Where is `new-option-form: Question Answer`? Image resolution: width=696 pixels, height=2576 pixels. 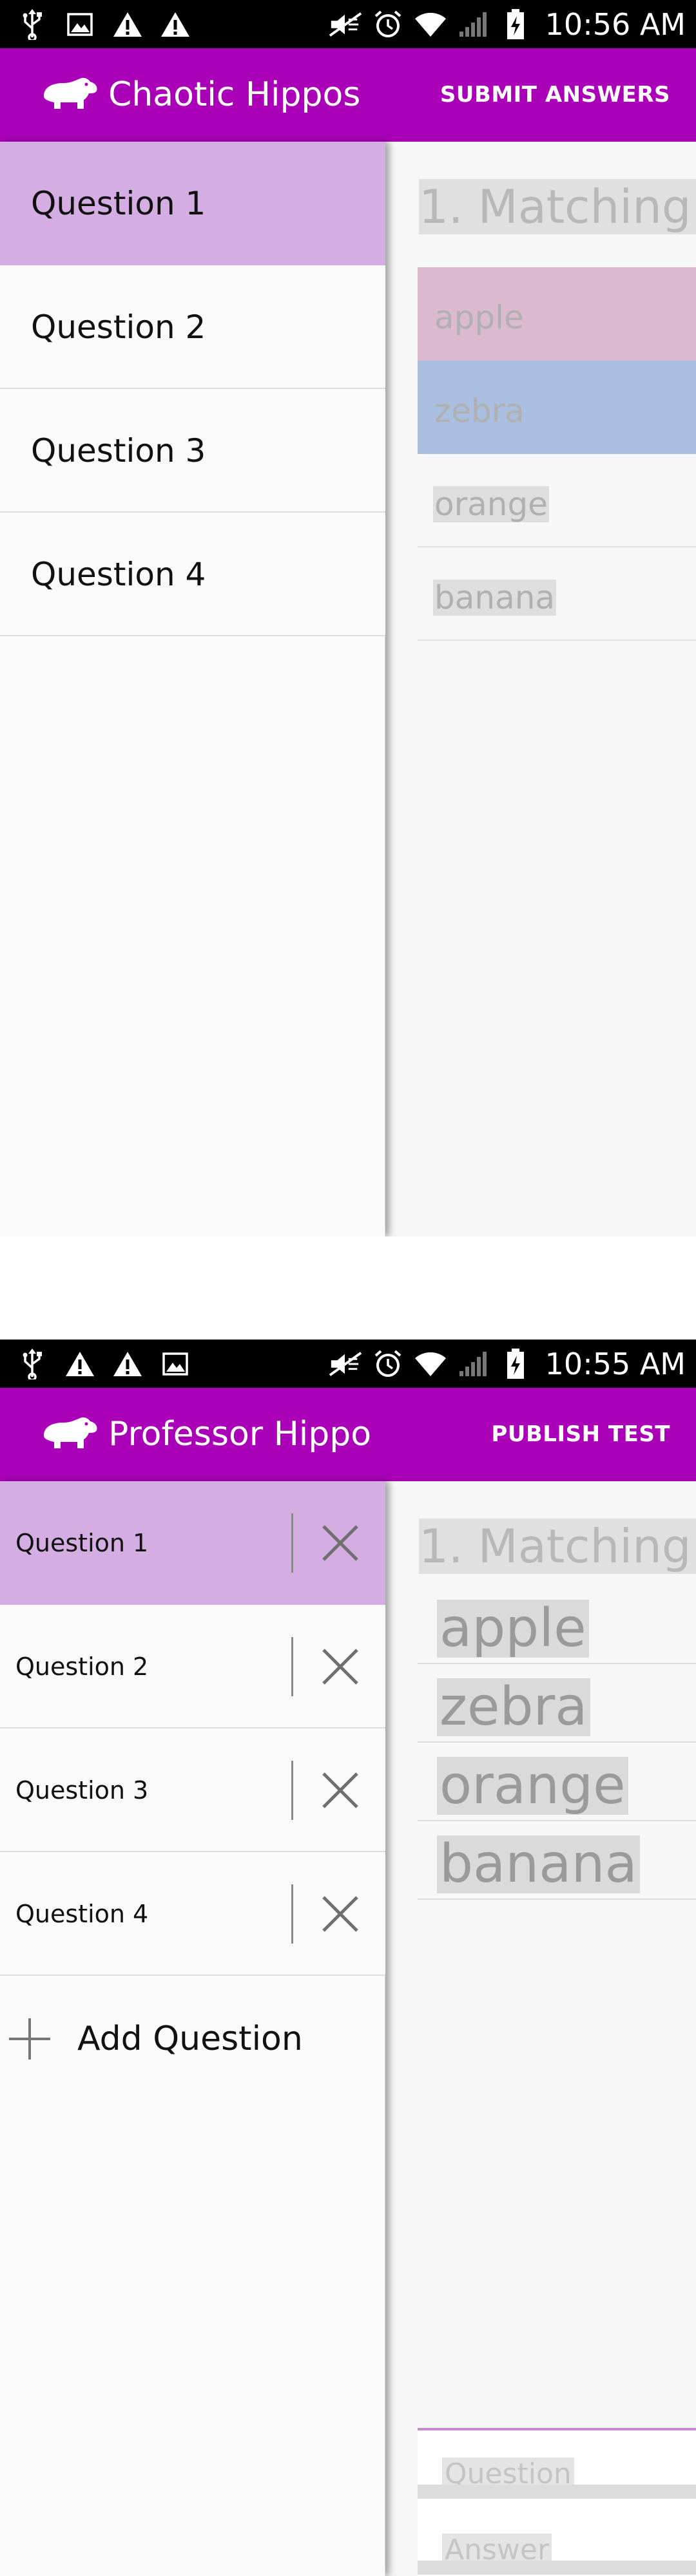
new-option-form: Question Answer is located at coordinates (557, 2502).